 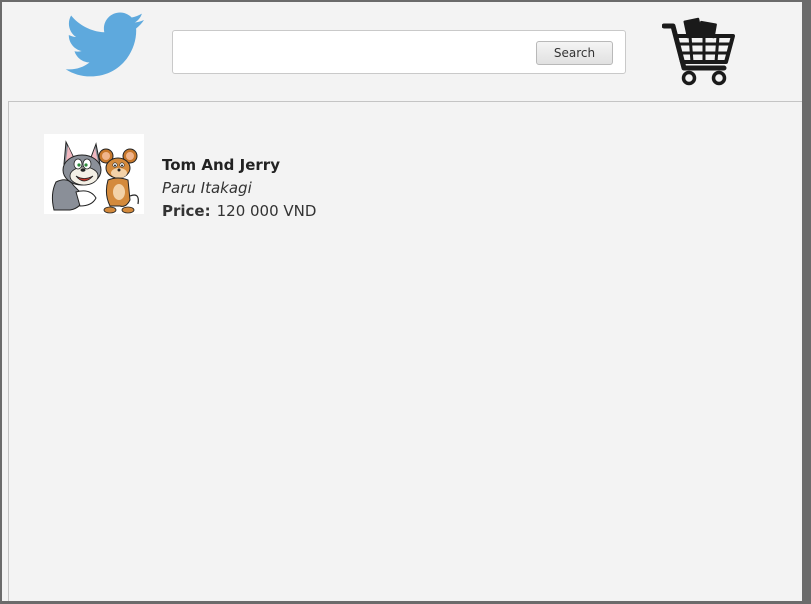 What do you see at coordinates (266, 211) in the screenshot?
I see `price-value: 120 000 VND` at bounding box center [266, 211].